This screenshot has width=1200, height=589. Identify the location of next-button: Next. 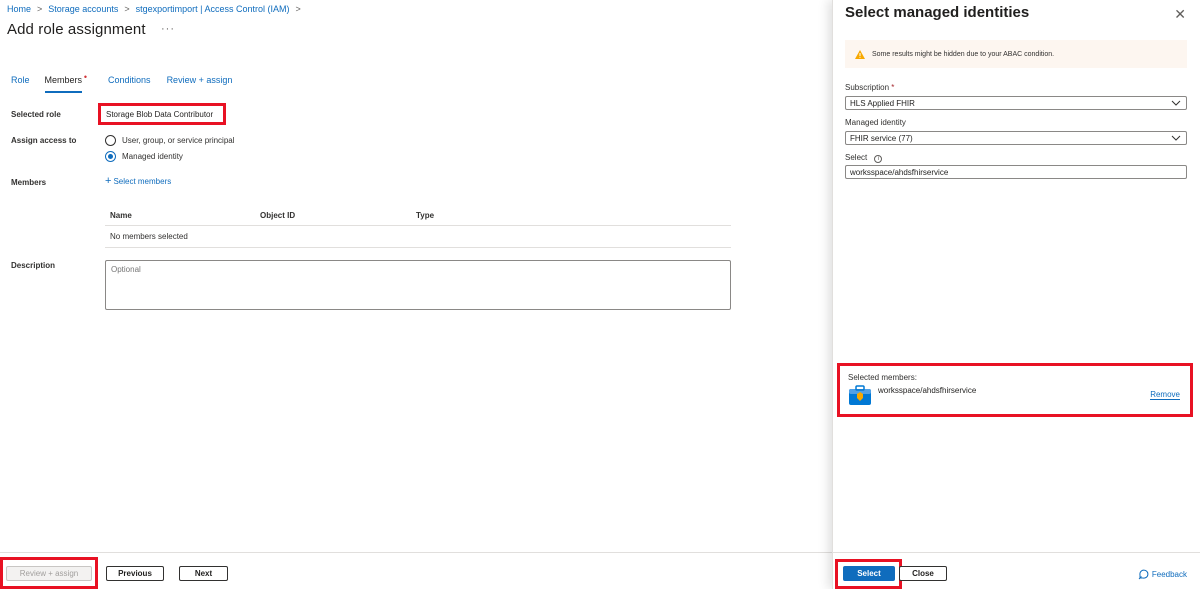
(203, 573).